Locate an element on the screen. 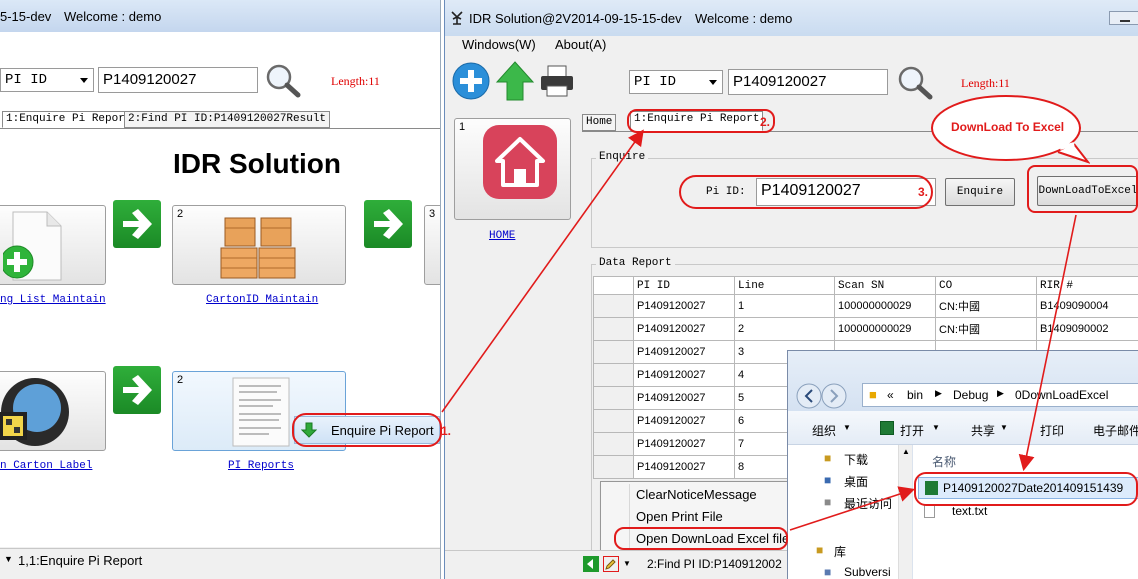  address-bar: ■ « bin ▶ Debug ▶ 0DownLoadExcel is located at coordinates (1000, 395).